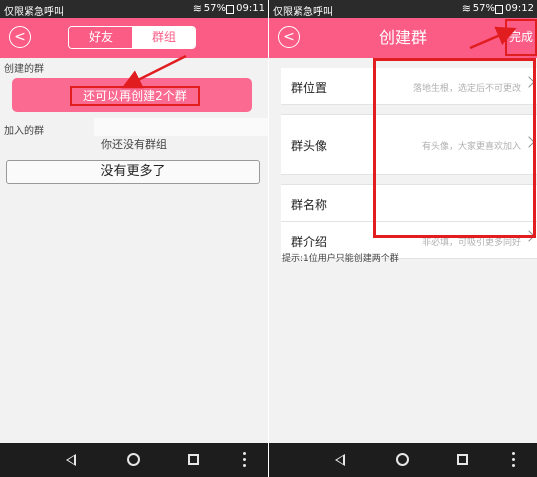 This screenshot has height=477, width=537. Describe the element at coordinates (521, 37) in the screenshot. I see `done-button: 完成` at that location.